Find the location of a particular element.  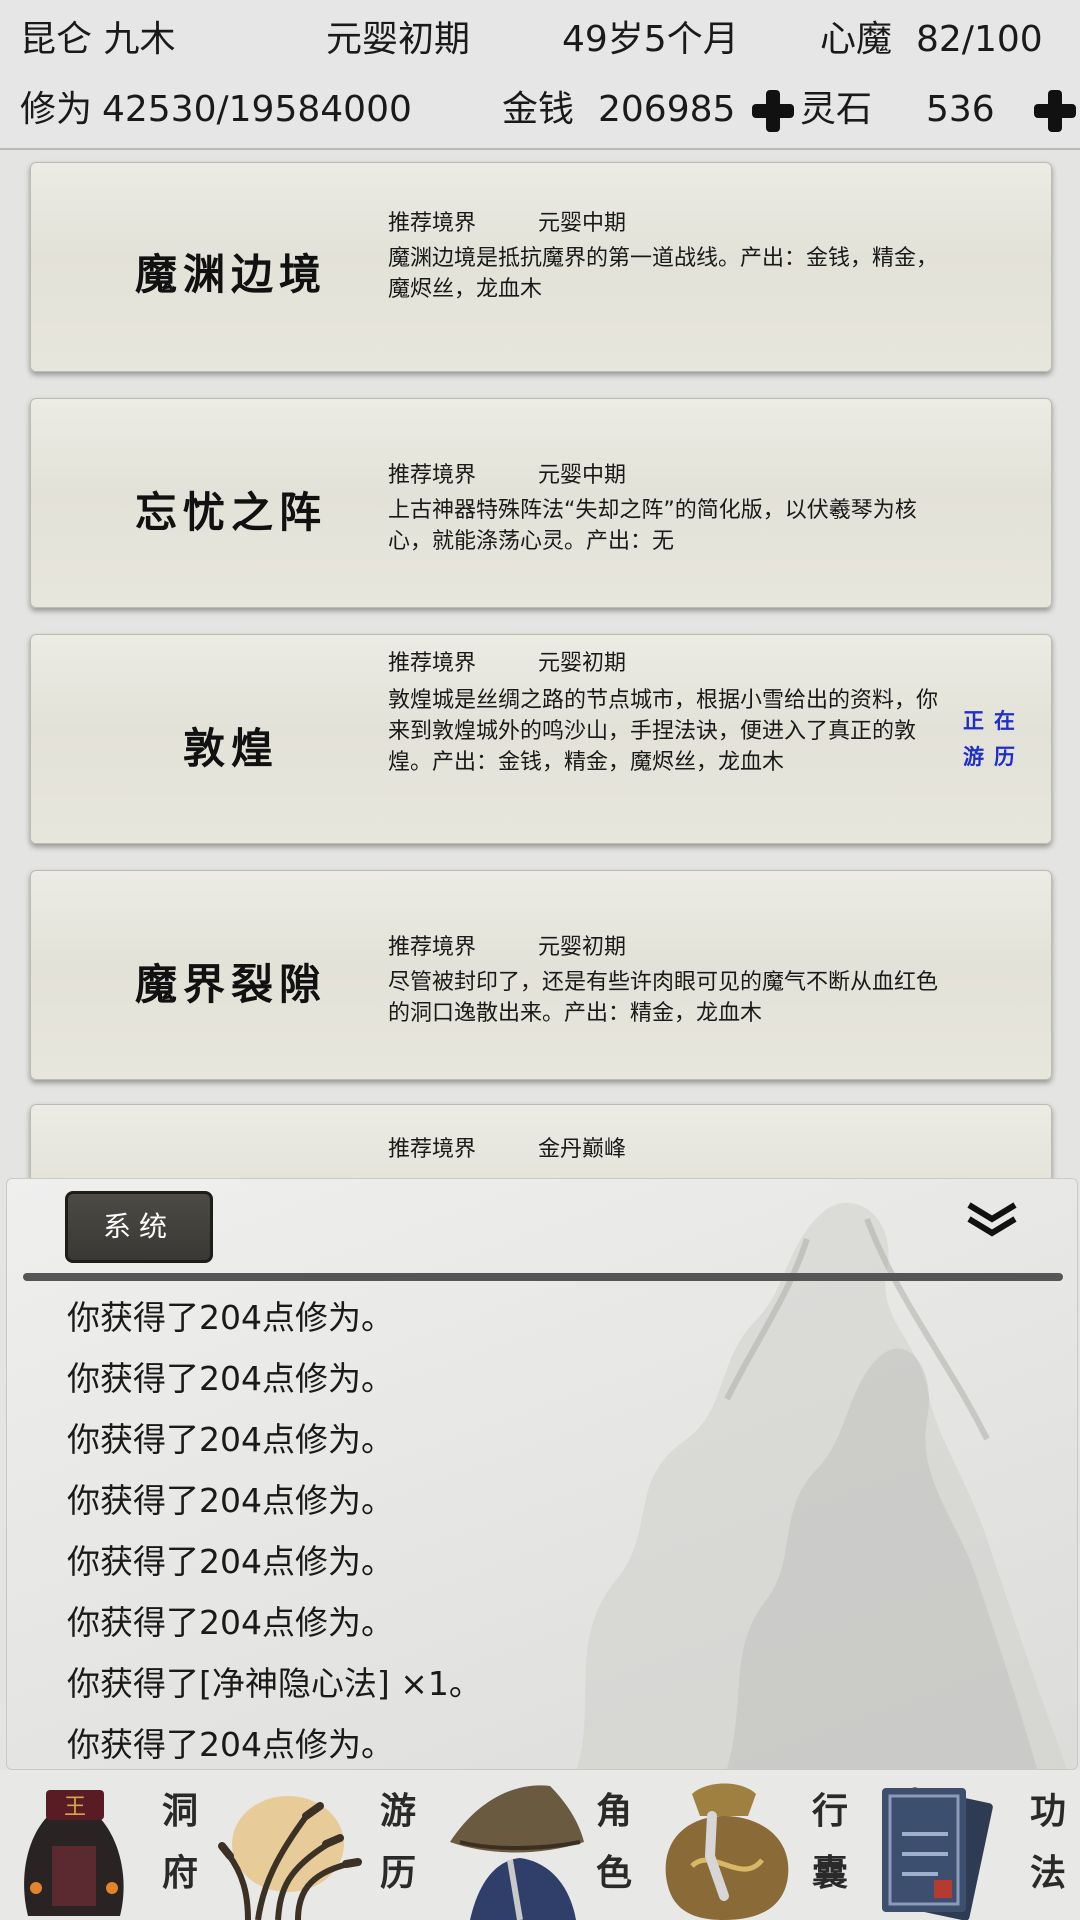

location-name: 魔渊边境 is located at coordinates (230, 274).